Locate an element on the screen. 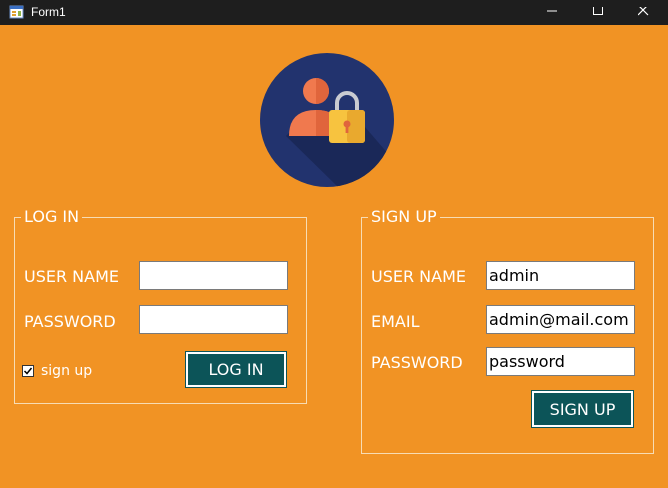  login-button: LOG IN is located at coordinates (236, 369).